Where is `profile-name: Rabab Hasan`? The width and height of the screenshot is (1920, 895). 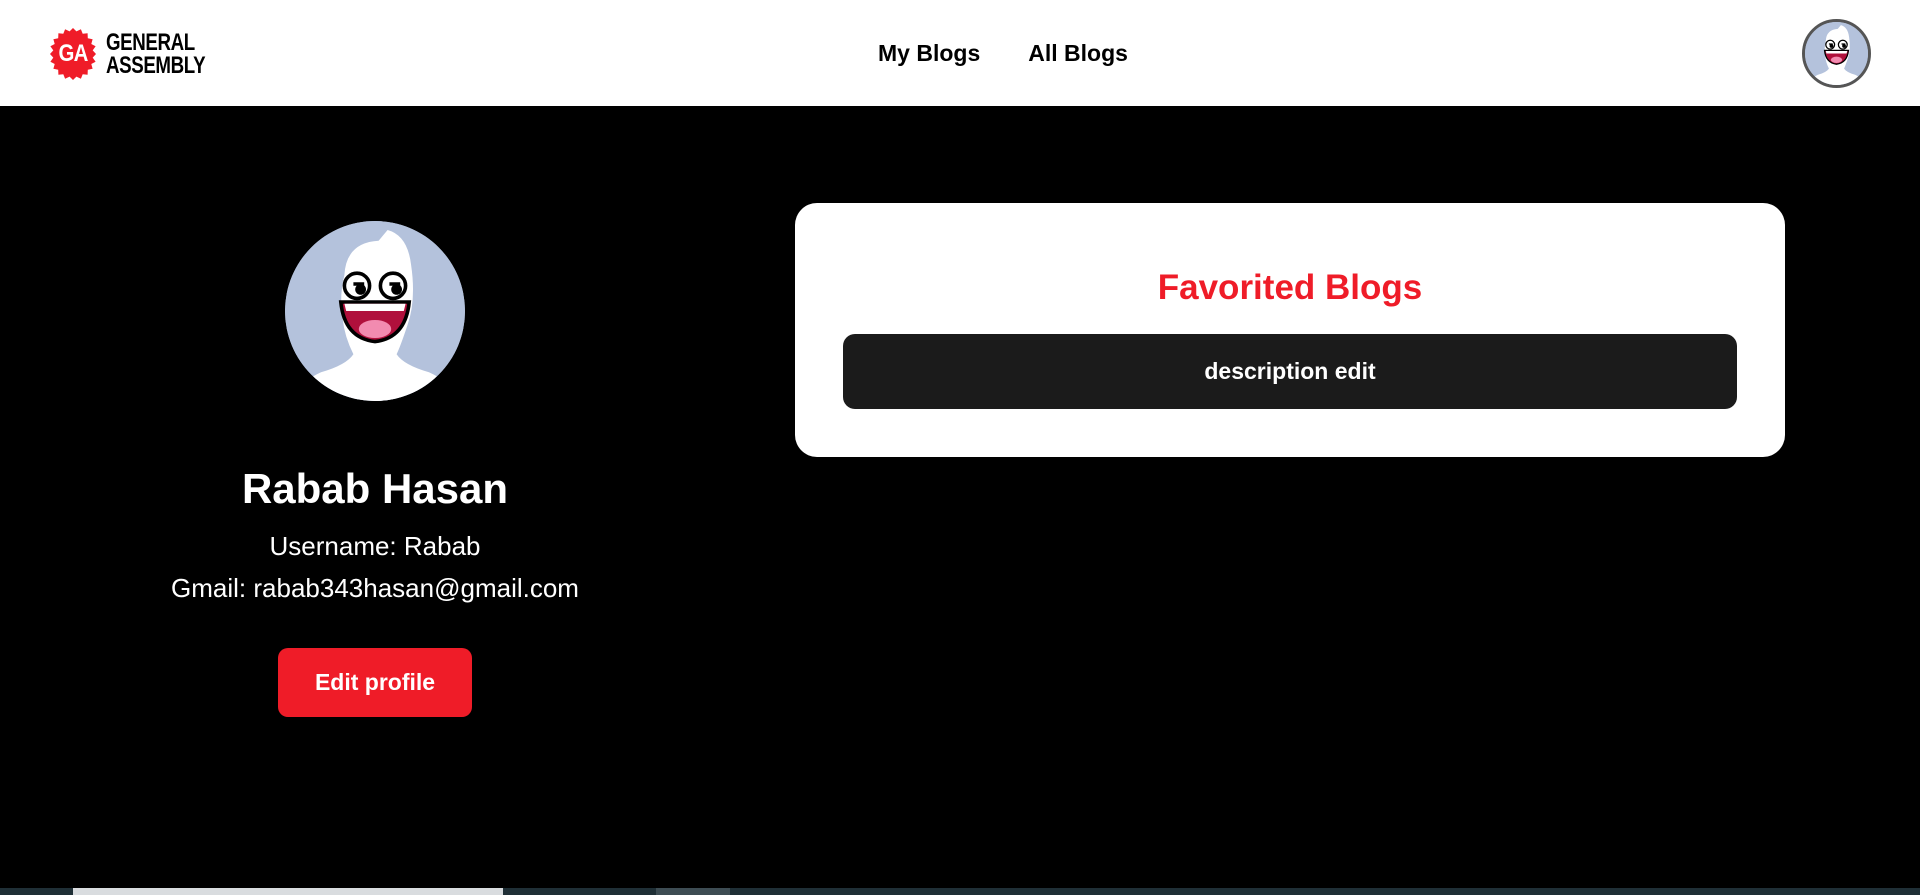 profile-name: Rabab Hasan is located at coordinates (375, 488).